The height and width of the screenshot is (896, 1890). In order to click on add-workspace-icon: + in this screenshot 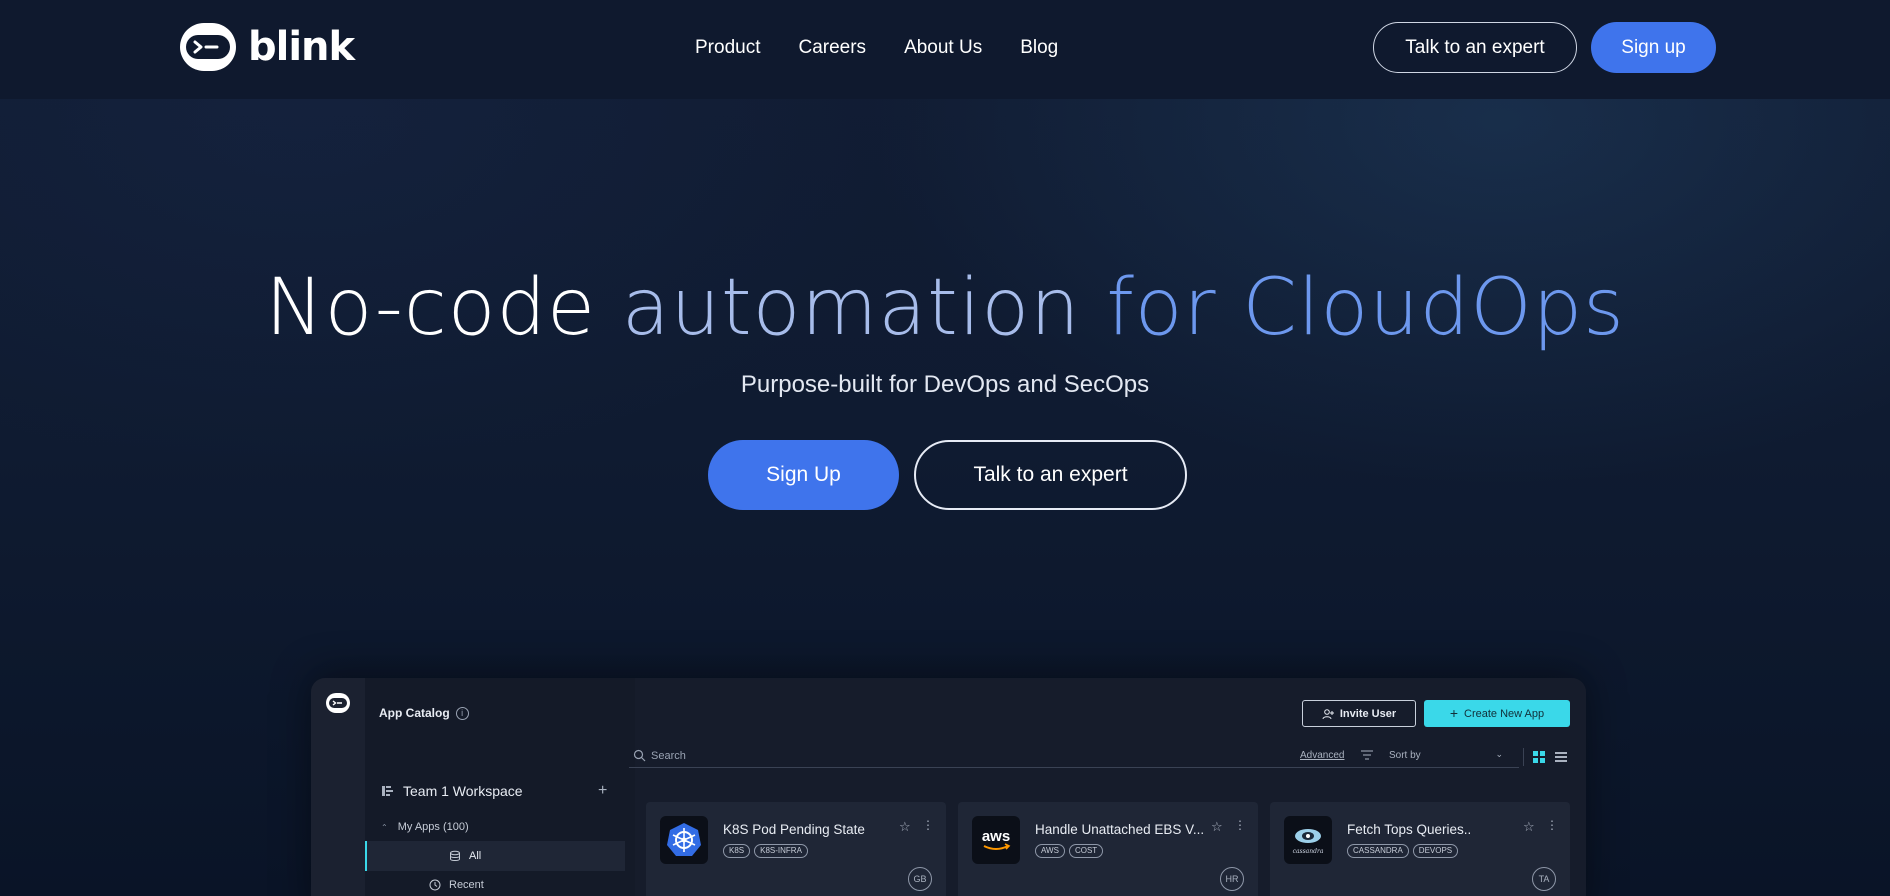, I will do `click(602, 791)`.